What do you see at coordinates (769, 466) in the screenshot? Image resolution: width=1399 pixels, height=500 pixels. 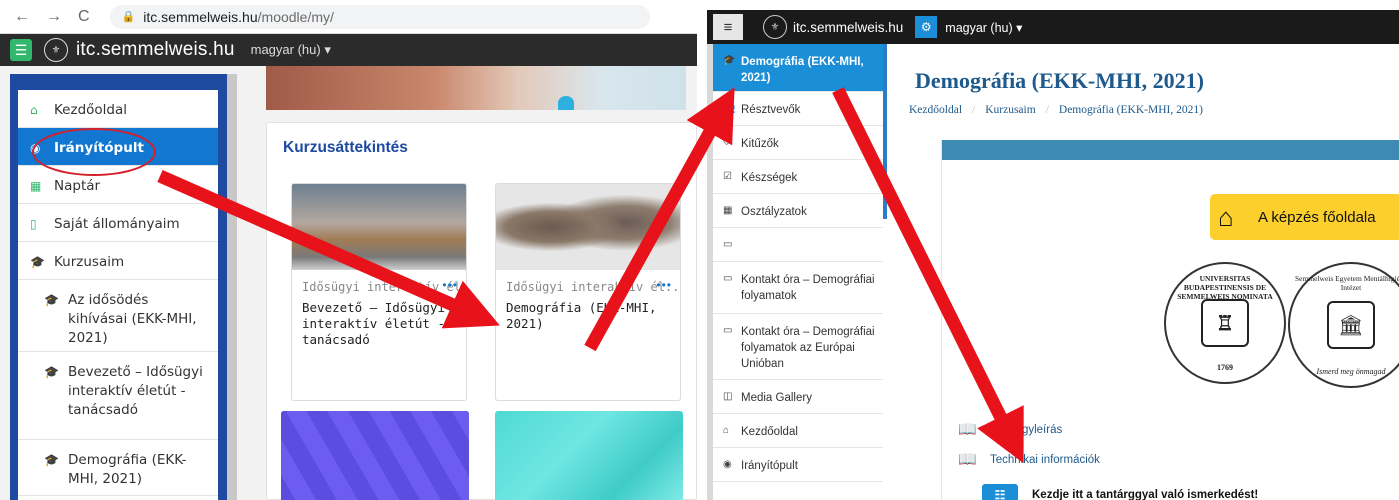 I see `sidebar-item-label: Irányítópult` at bounding box center [769, 466].